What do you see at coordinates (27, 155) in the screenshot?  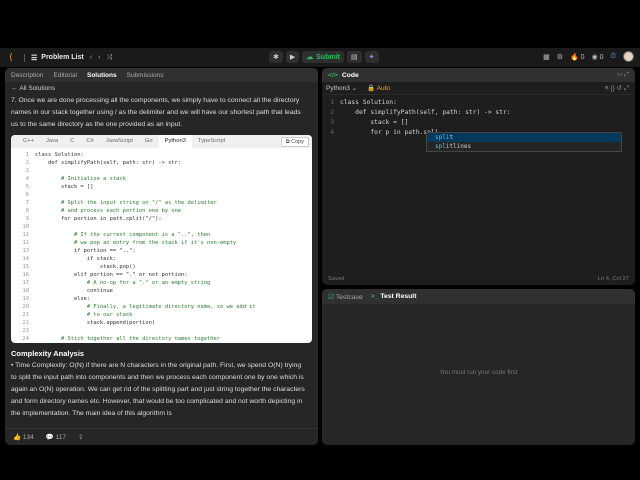 I see `line-number: 1` at bounding box center [27, 155].